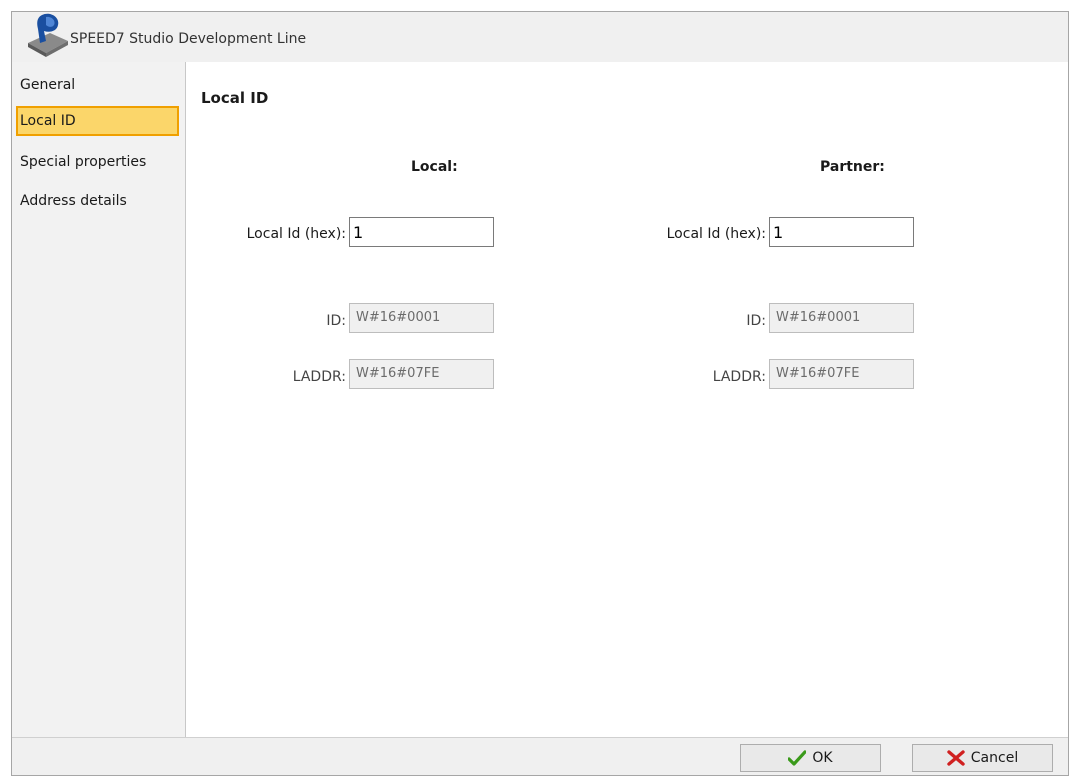 The image size is (1076, 778). Describe the element at coordinates (841, 374) in the screenshot. I see `partner-laddr-readonly-field: W#16#07FE` at that location.